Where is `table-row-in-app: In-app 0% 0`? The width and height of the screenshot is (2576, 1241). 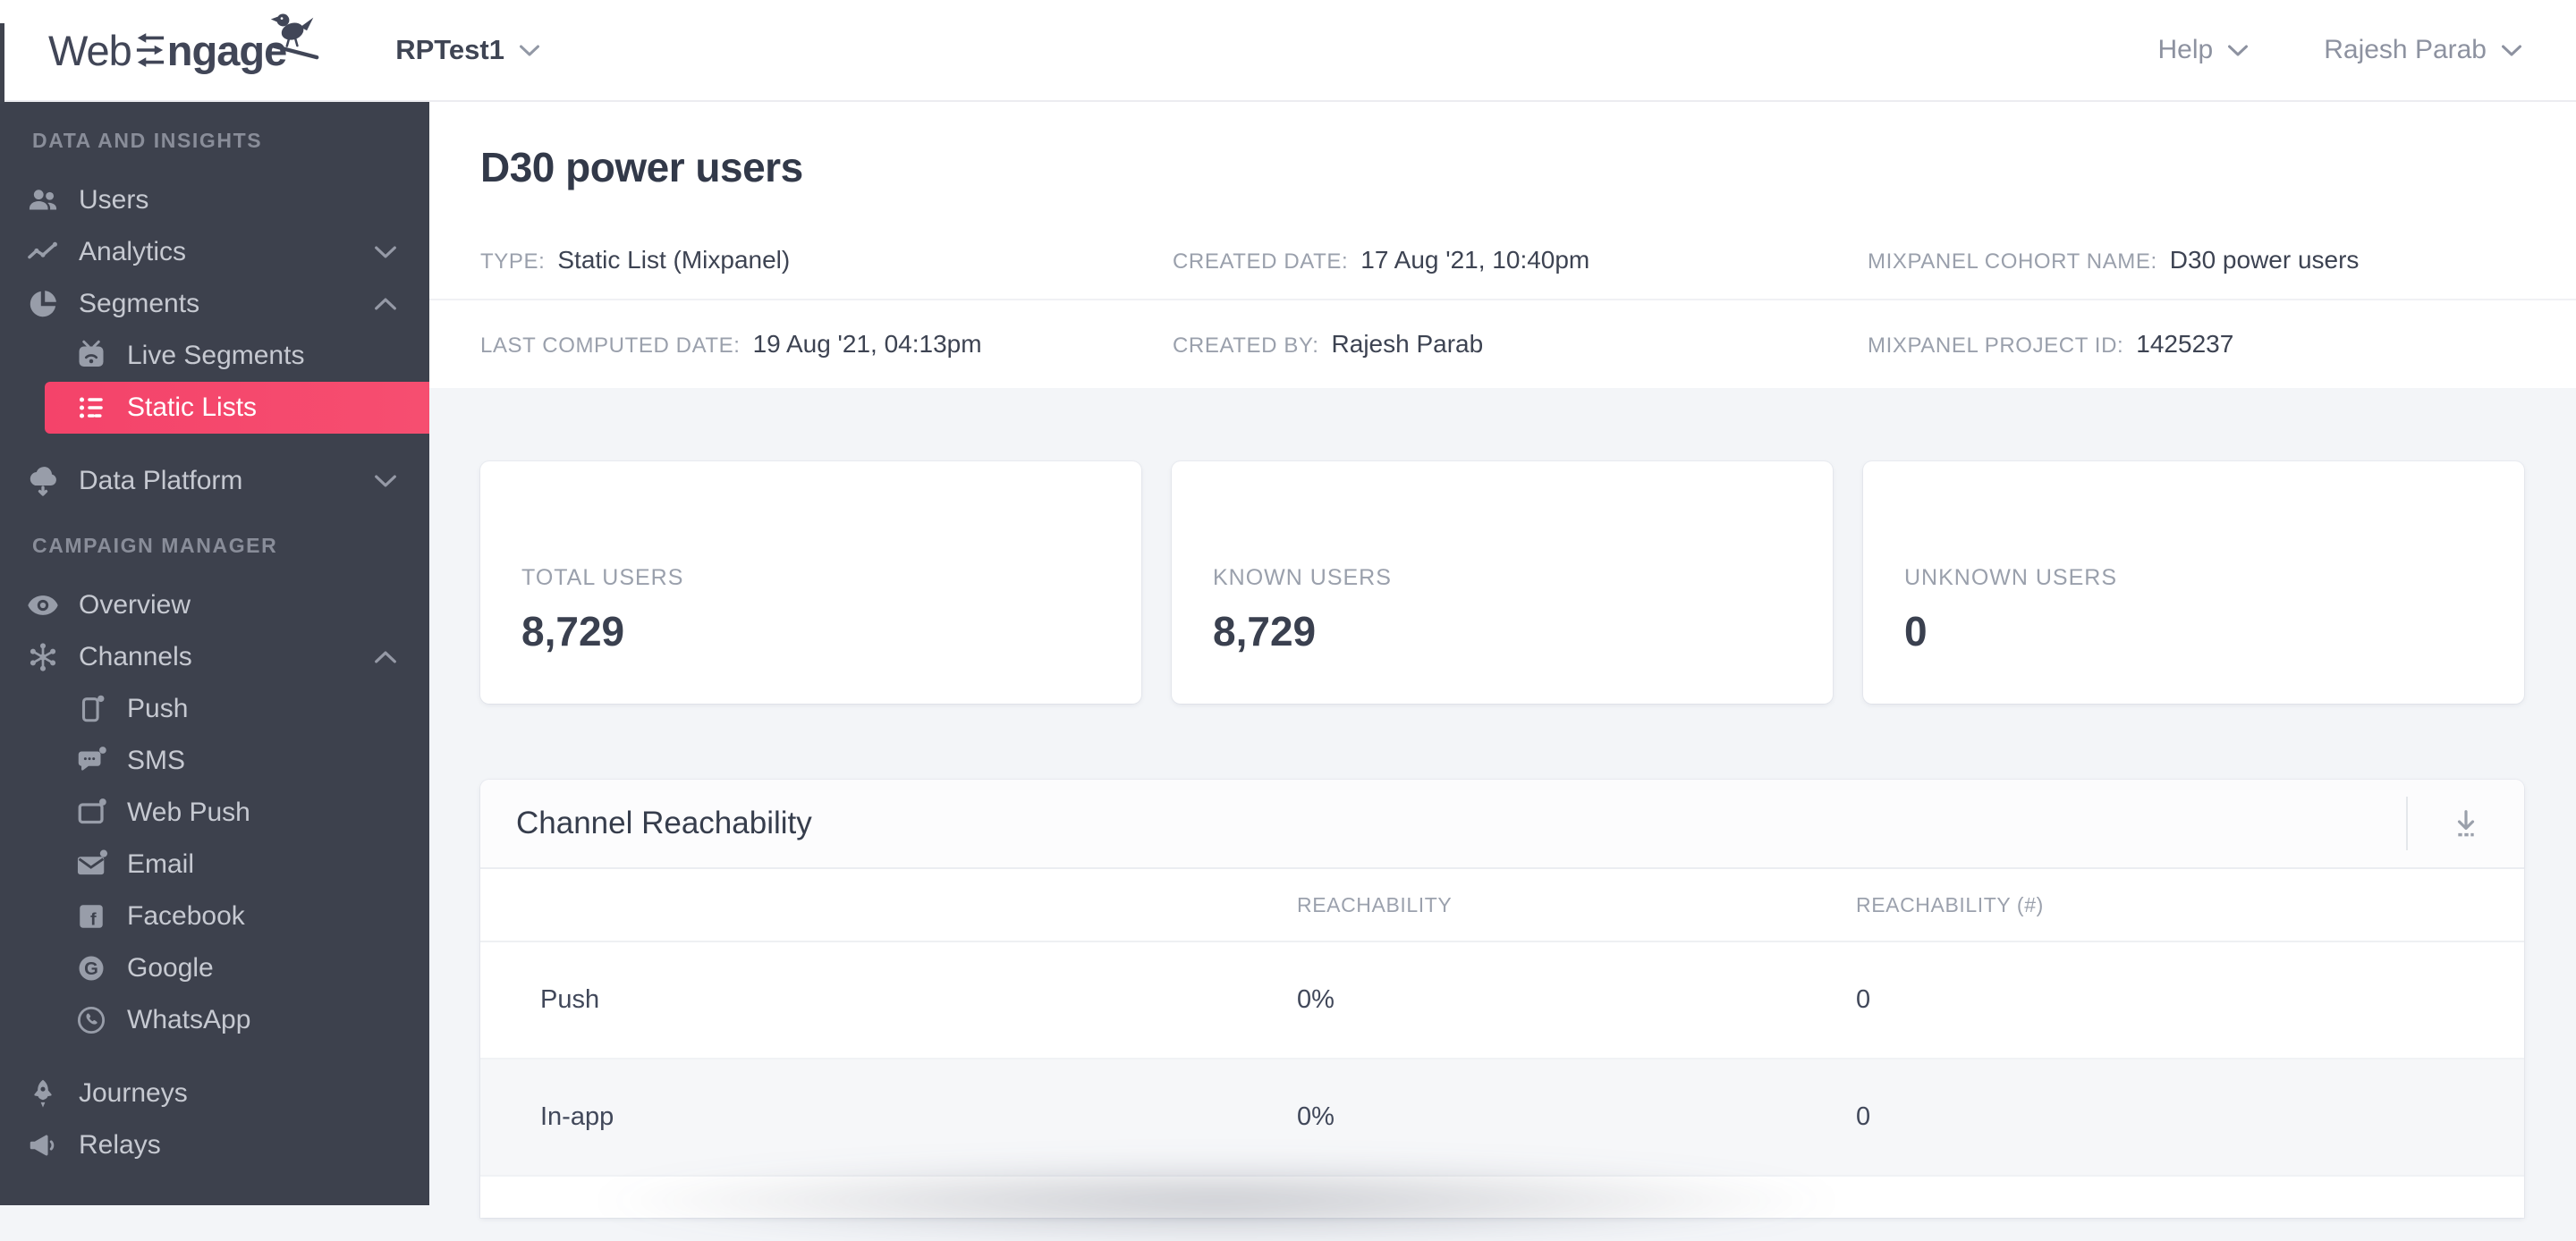
table-row-in-app: In-app 0% 0 is located at coordinates (1502, 1118).